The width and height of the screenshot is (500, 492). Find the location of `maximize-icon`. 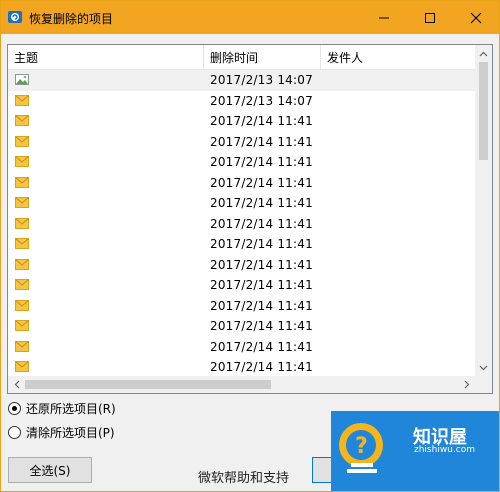

maximize-icon is located at coordinates (430, 17).